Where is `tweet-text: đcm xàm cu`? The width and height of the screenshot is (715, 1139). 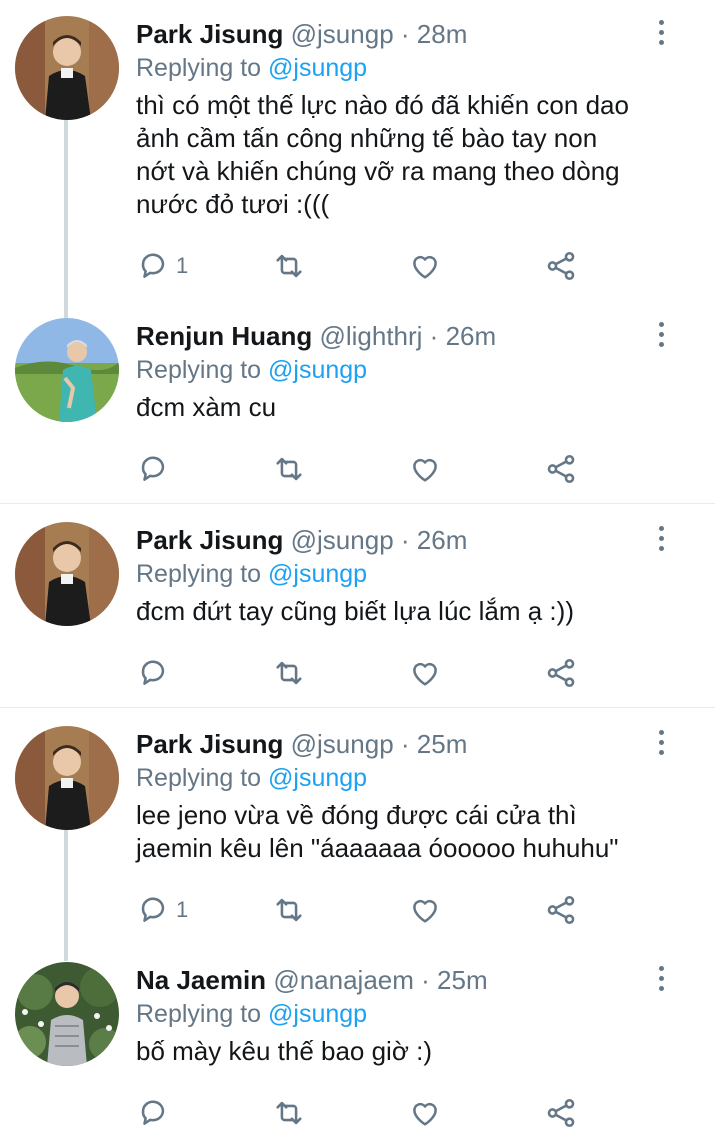 tweet-text: đcm xàm cu is located at coordinates (206, 407).